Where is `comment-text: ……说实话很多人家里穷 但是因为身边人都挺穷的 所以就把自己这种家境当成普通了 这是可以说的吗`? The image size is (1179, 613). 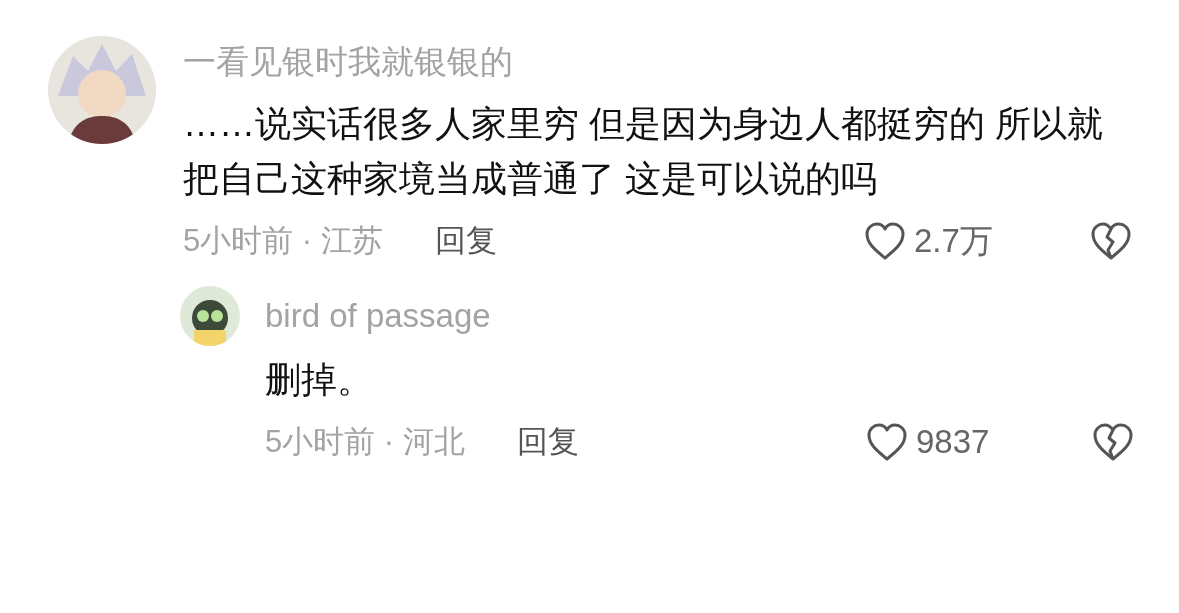 comment-text: ……说实话很多人家里穷 但是因为身边人都挺穷的 所以就把自己这种家境当成普通了 这是可以说的吗 is located at coordinates (643, 151).